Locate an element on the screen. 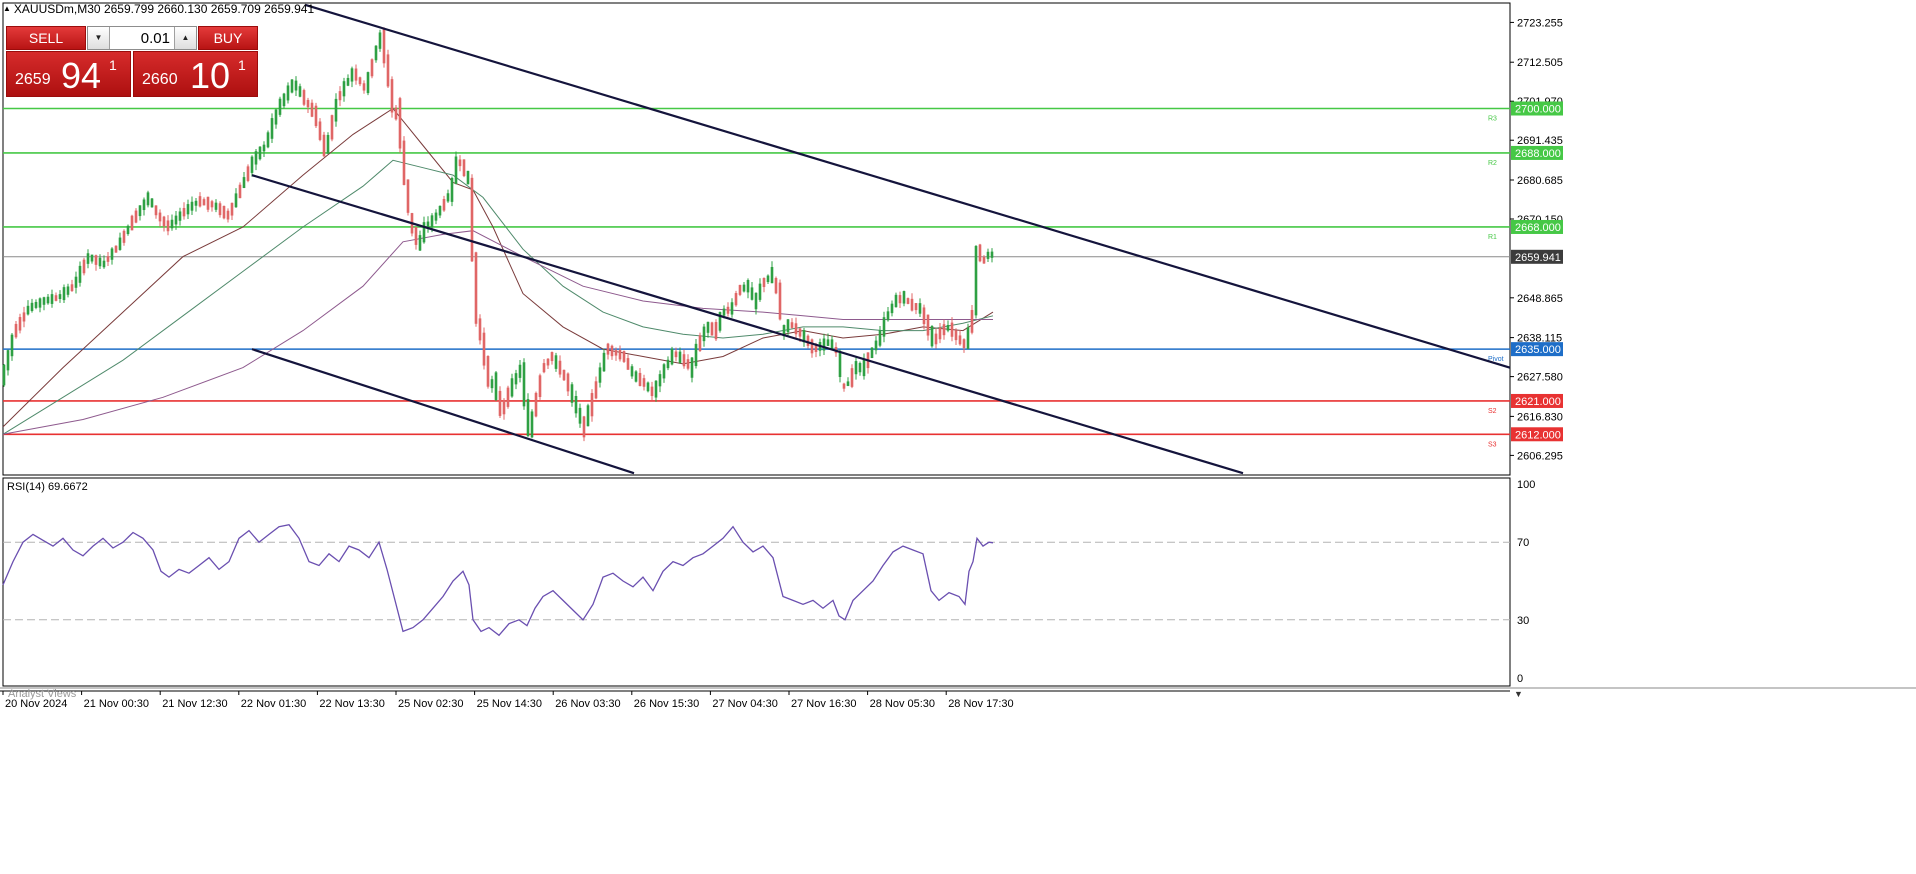  buy-button: BUY is located at coordinates (228, 38).